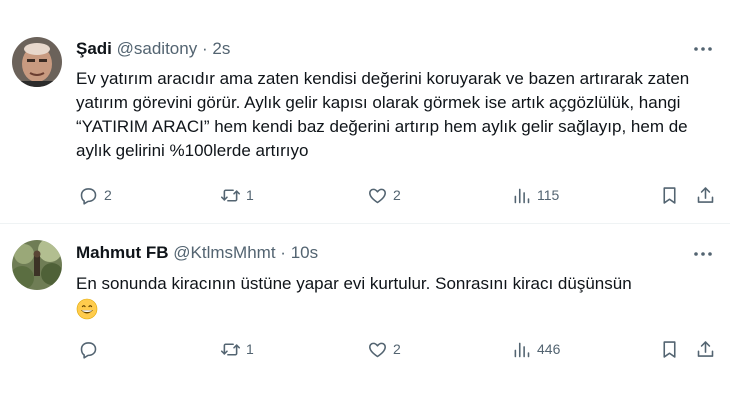 The height and width of the screenshot is (420, 730). What do you see at coordinates (535, 349) in the screenshot?
I see `views-button: 446` at bounding box center [535, 349].